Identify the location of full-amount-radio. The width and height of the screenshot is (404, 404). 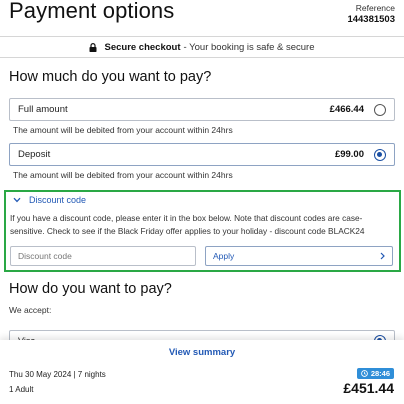
(380, 109).